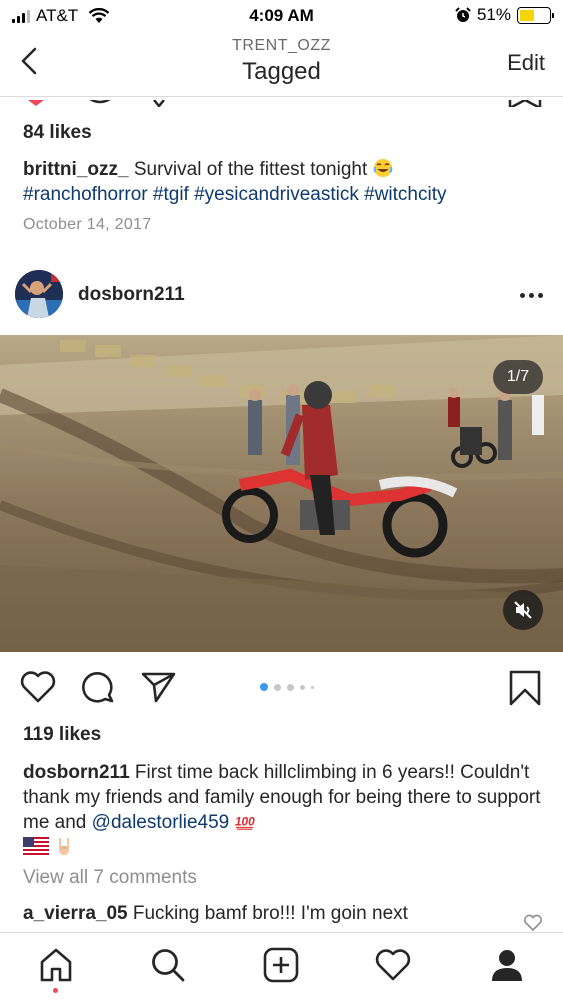 This screenshot has width=563, height=1000. Describe the element at coordinates (87, 224) in the screenshot. I see `previous-post-date: October 14, 2017` at that location.